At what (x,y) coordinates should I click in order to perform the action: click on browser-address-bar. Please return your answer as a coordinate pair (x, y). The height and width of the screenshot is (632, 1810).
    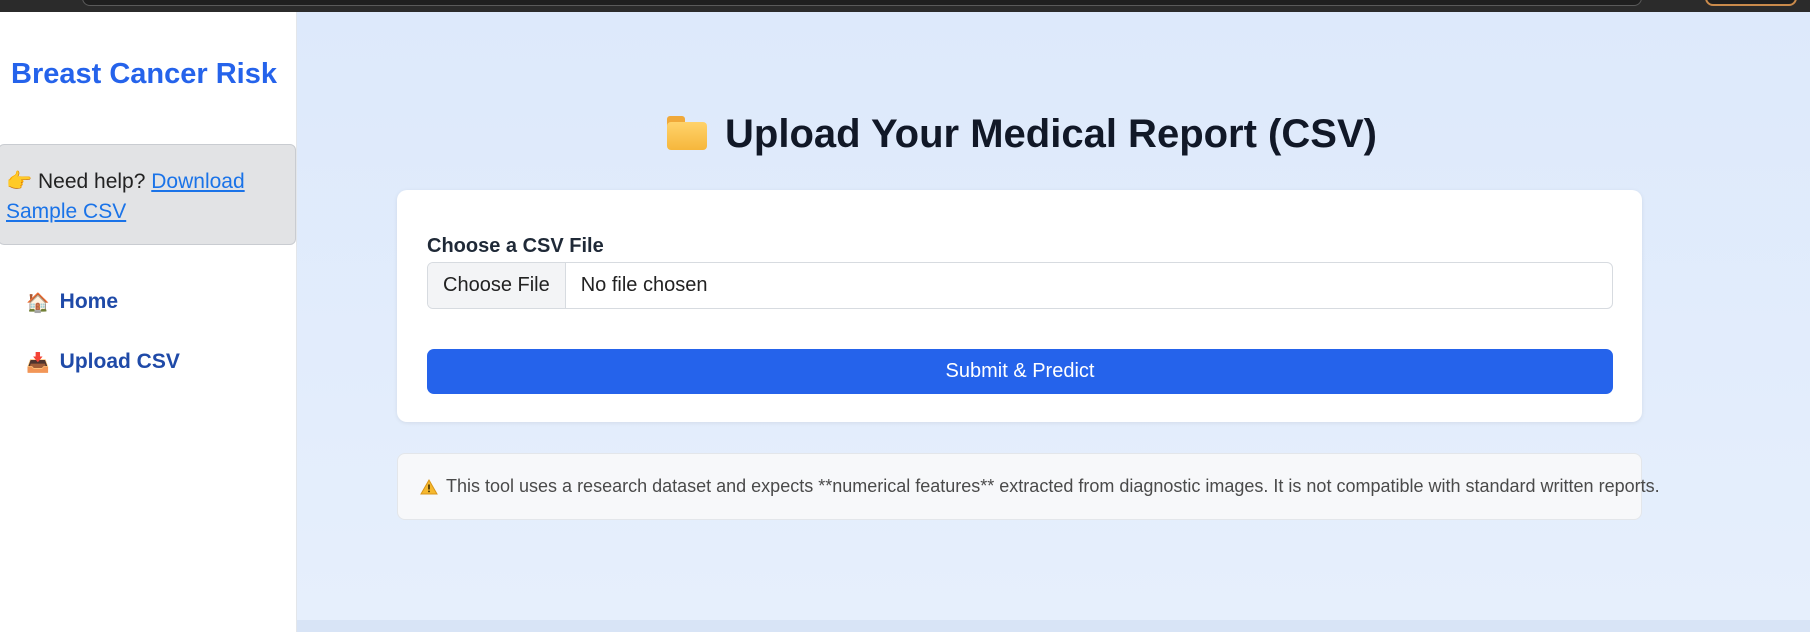
    Looking at the image, I should click on (862, 3).